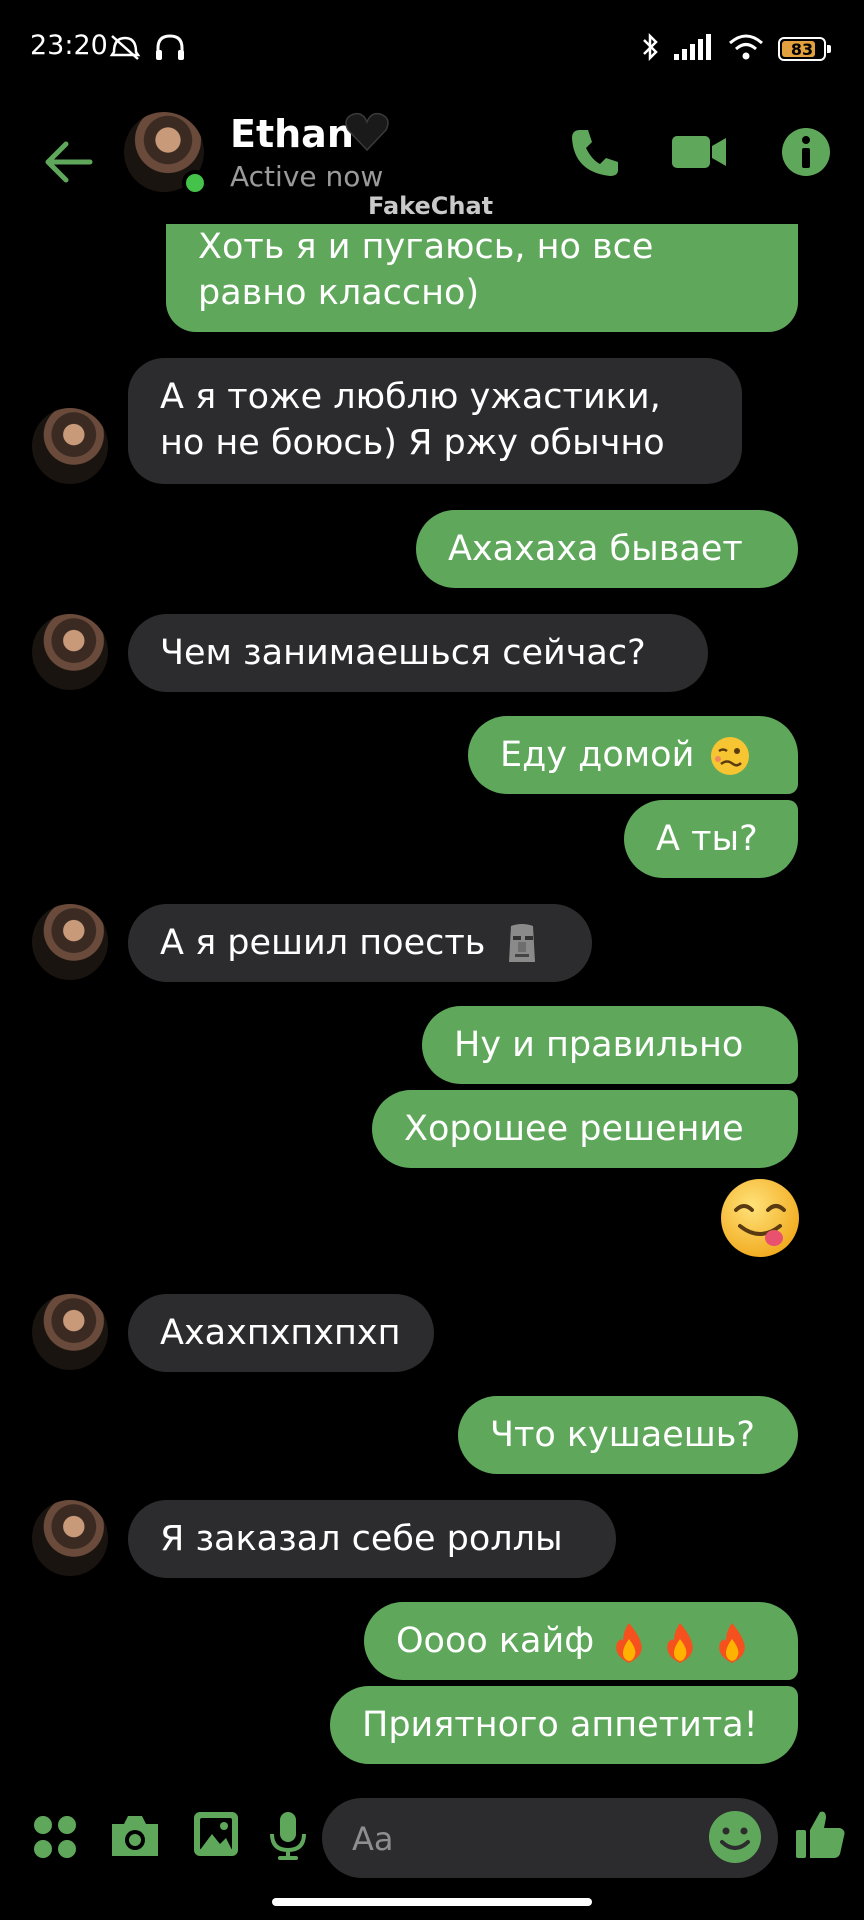 This screenshot has width=864, height=1920. I want to click on video-camera-icon, so click(699, 152).